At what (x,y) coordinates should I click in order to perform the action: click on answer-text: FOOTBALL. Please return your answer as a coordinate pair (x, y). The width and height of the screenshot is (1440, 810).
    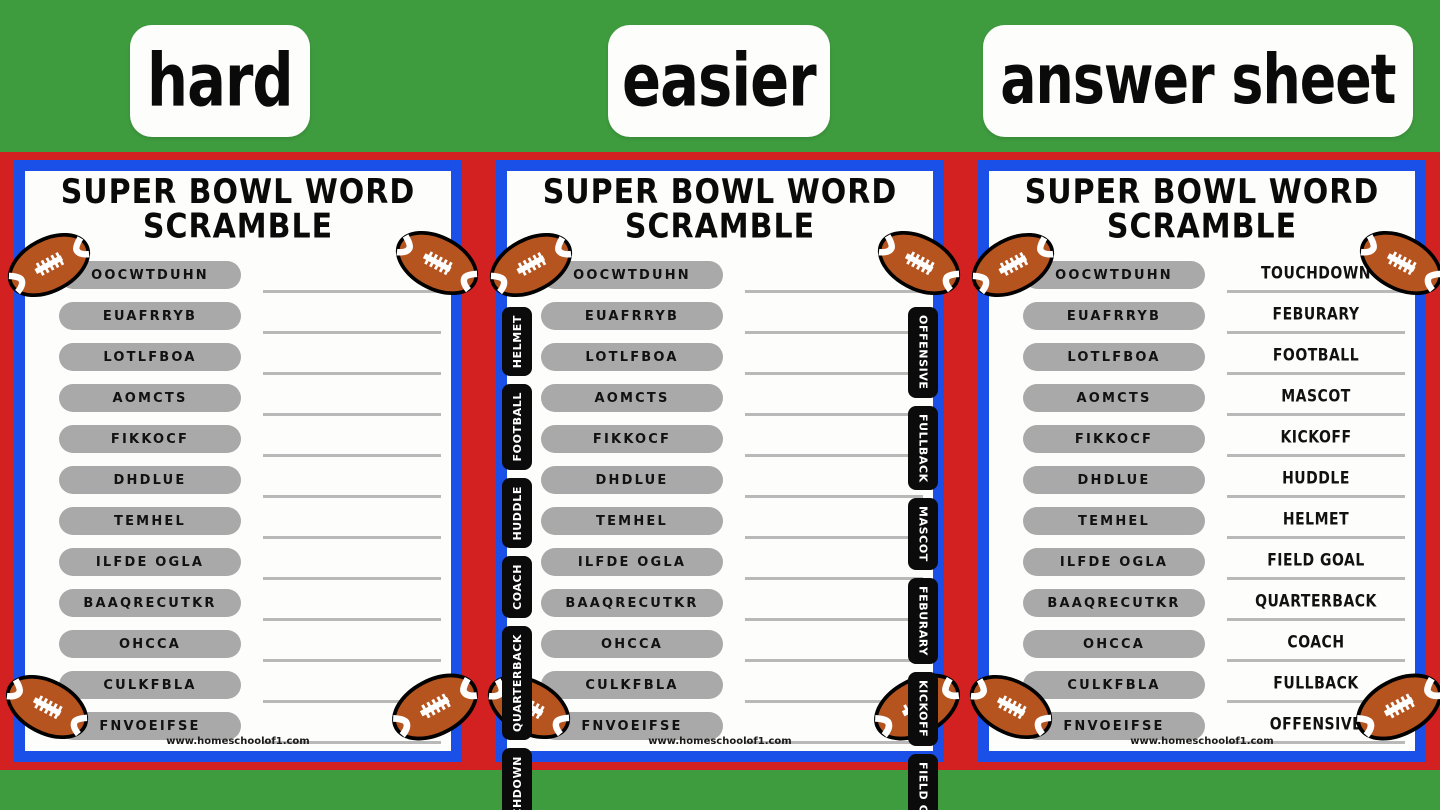
    Looking at the image, I should click on (1316, 356).